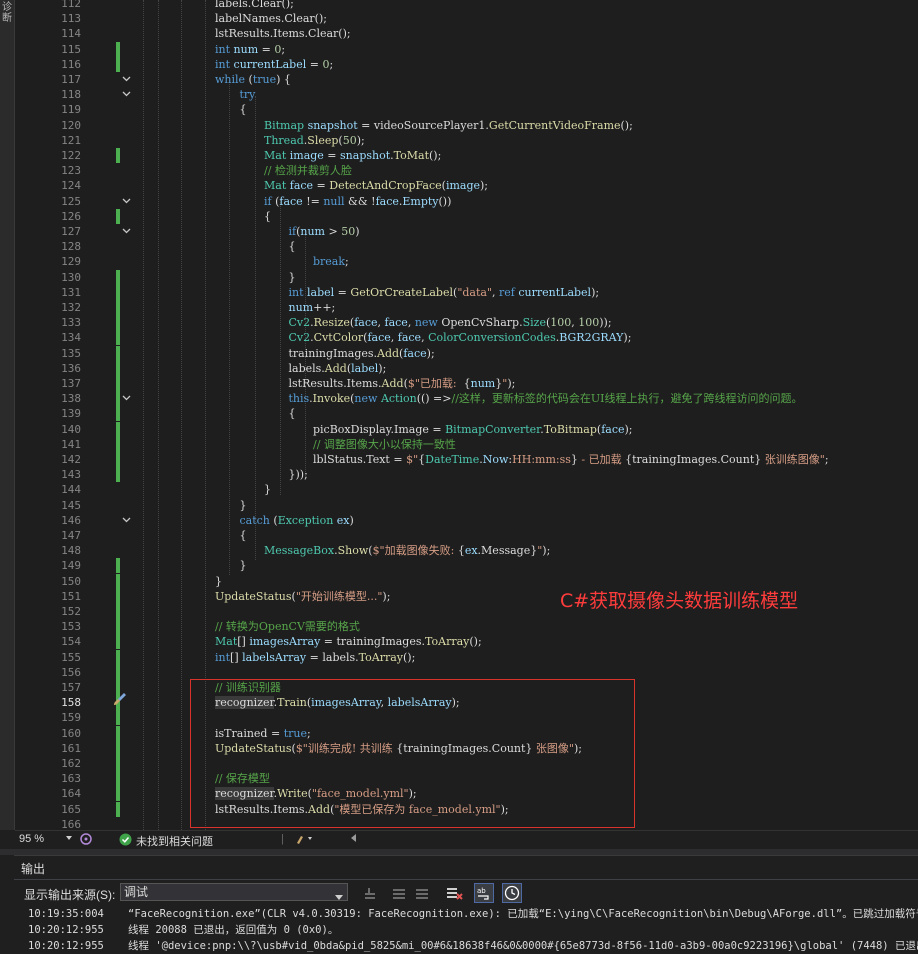  Describe the element at coordinates (283, 33) in the screenshot. I see `code-line: lstResults.Items.Clear();` at that location.